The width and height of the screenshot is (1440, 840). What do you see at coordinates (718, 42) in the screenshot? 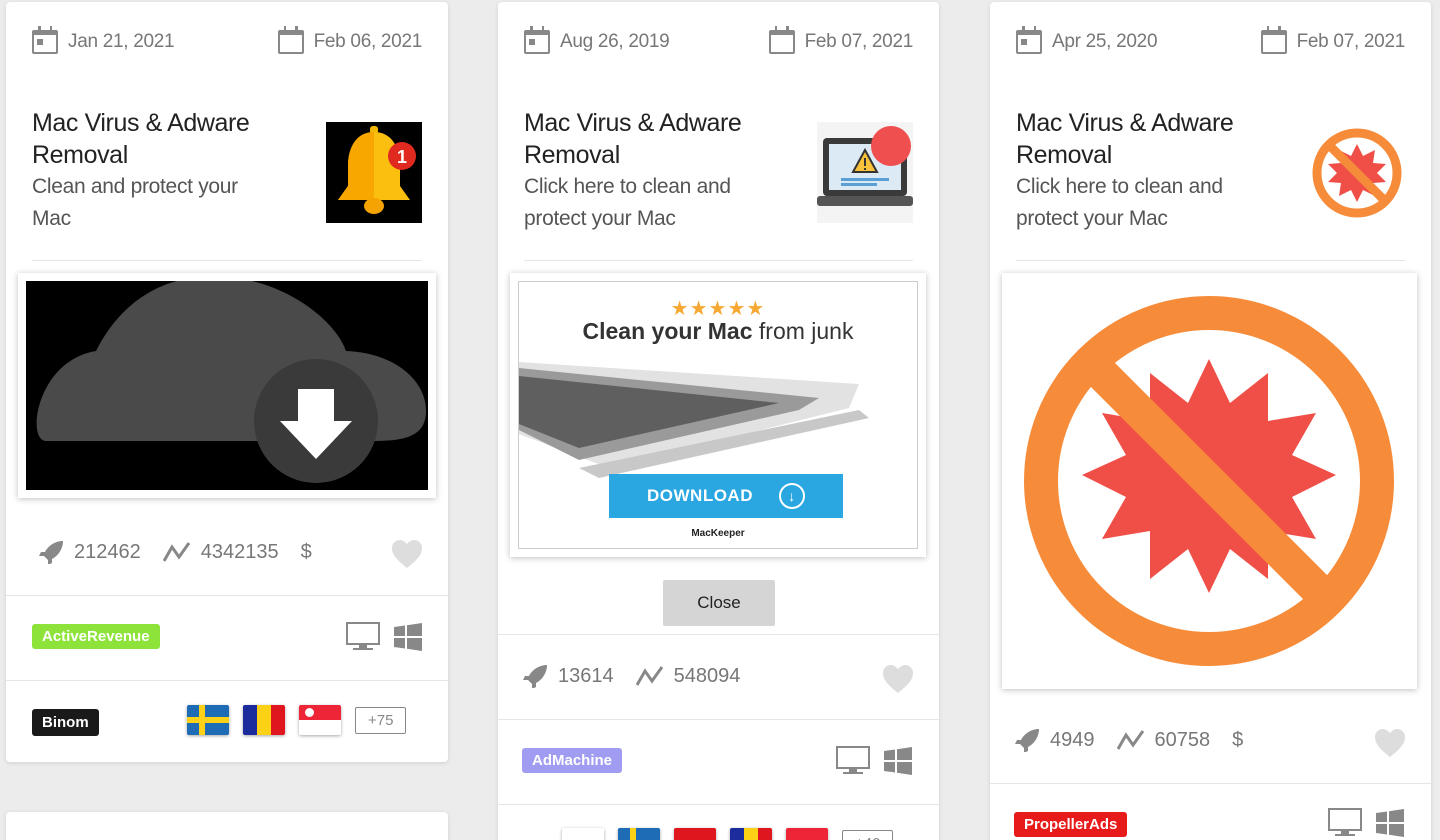
I see `date-range: Aug 26, 2019 Feb 07, 2021` at bounding box center [718, 42].